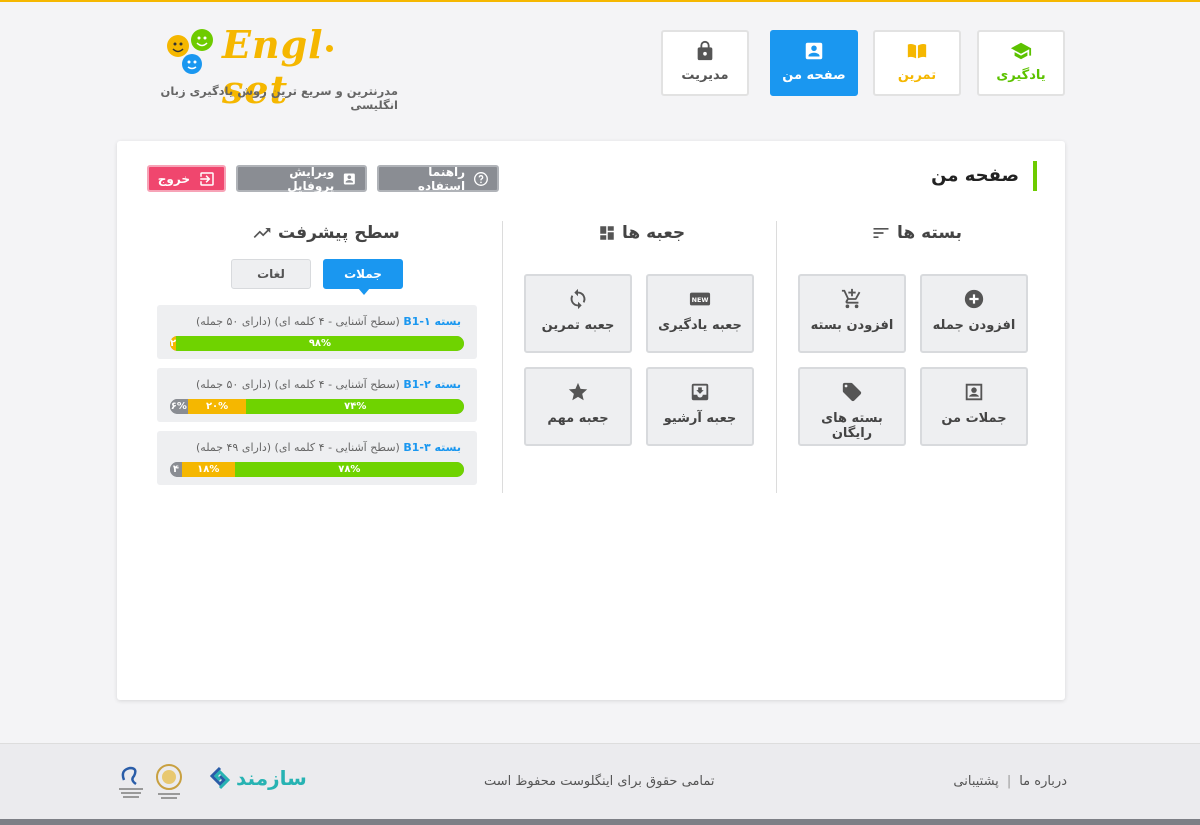  What do you see at coordinates (319, 343) in the screenshot?
I see `progress-segment-learned: ۹۸%` at bounding box center [319, 343].